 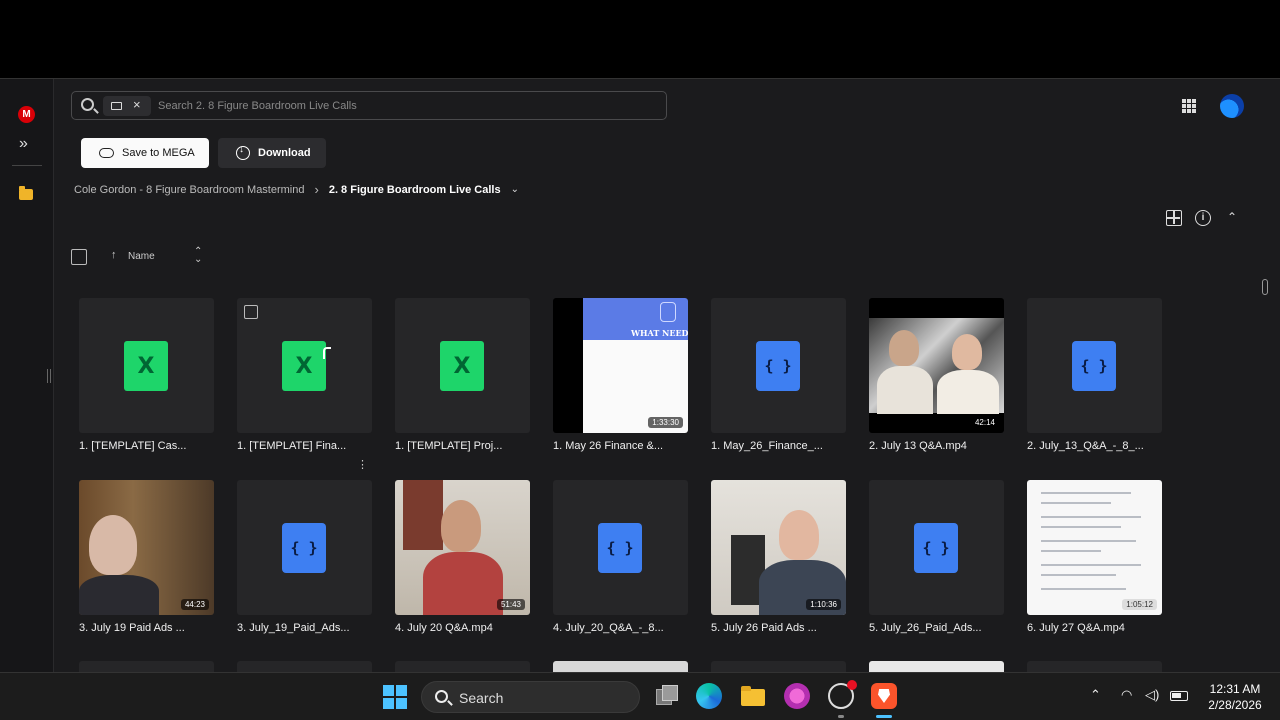 What do you see at coordinates (395, 697) in the screenshot?
I see `windows-start-icon` at bounding box center [395, 697].